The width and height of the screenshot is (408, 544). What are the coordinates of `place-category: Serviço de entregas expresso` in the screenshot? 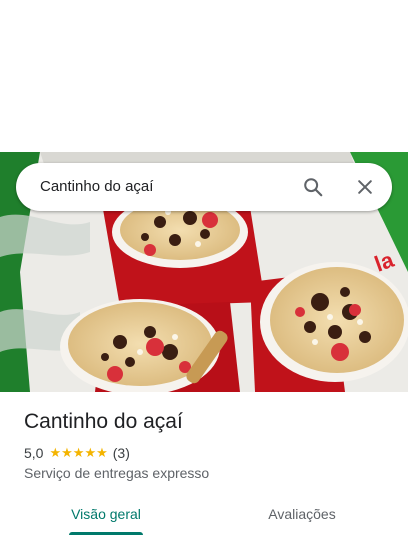 It's located at (117, 473).